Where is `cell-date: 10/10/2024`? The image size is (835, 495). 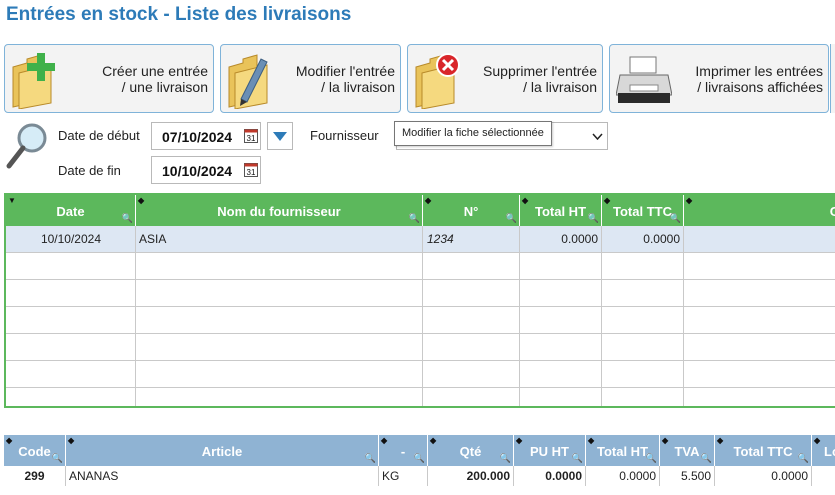 cell-date: 10/10/2024 is located at coordinates (71, 239).